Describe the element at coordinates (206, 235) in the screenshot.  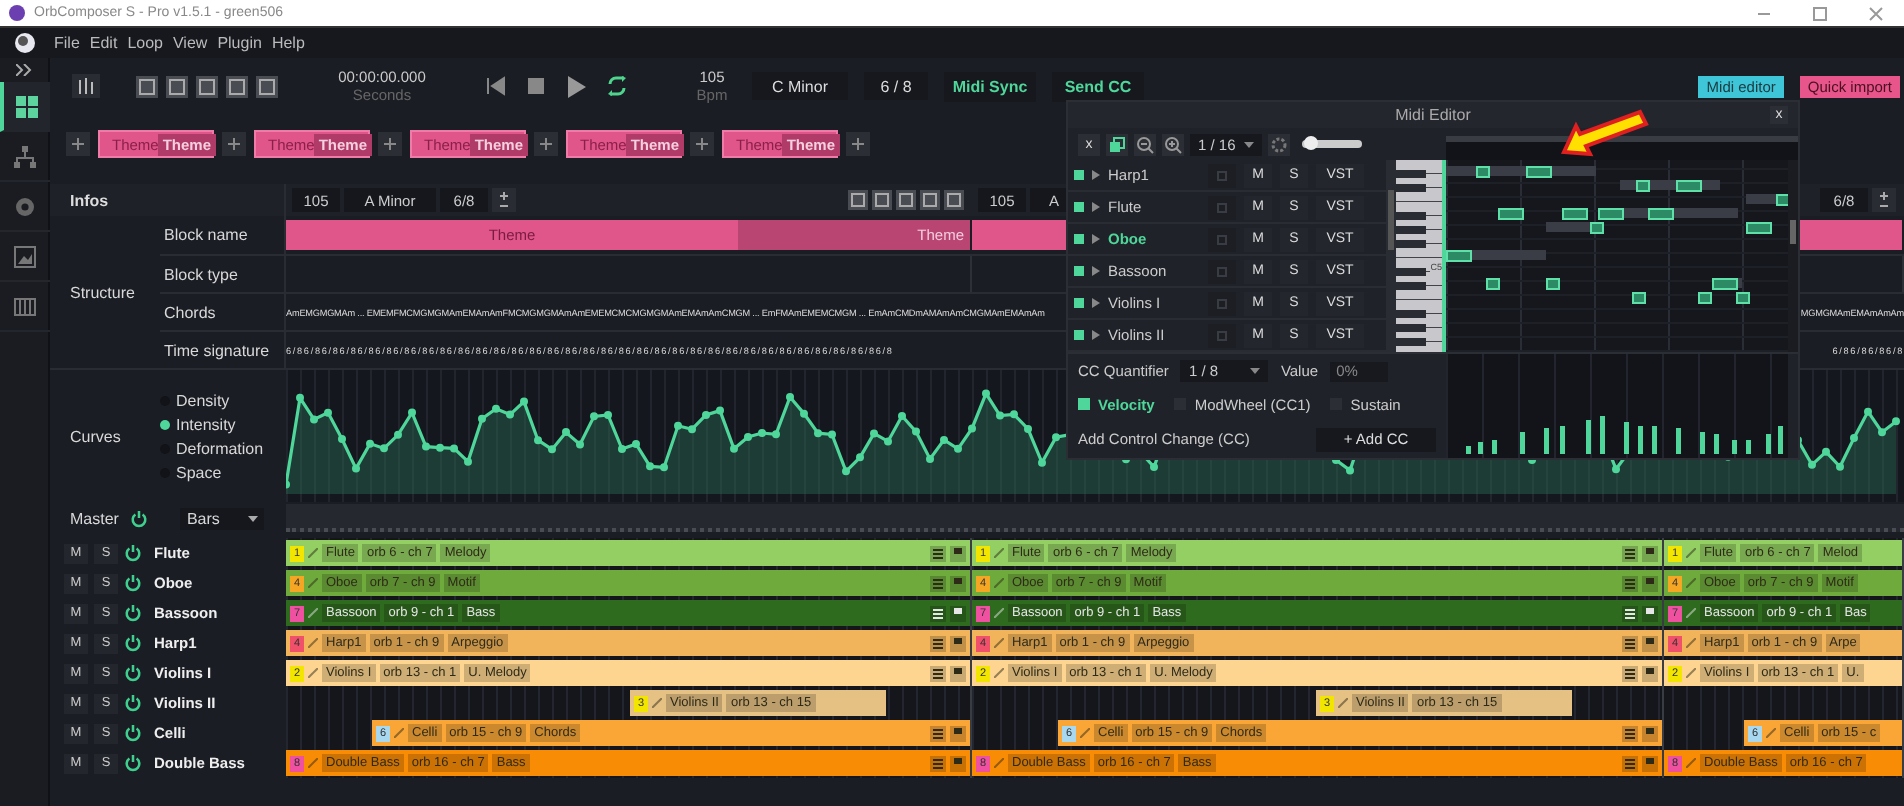
I see `row-label: Block name` at that location.